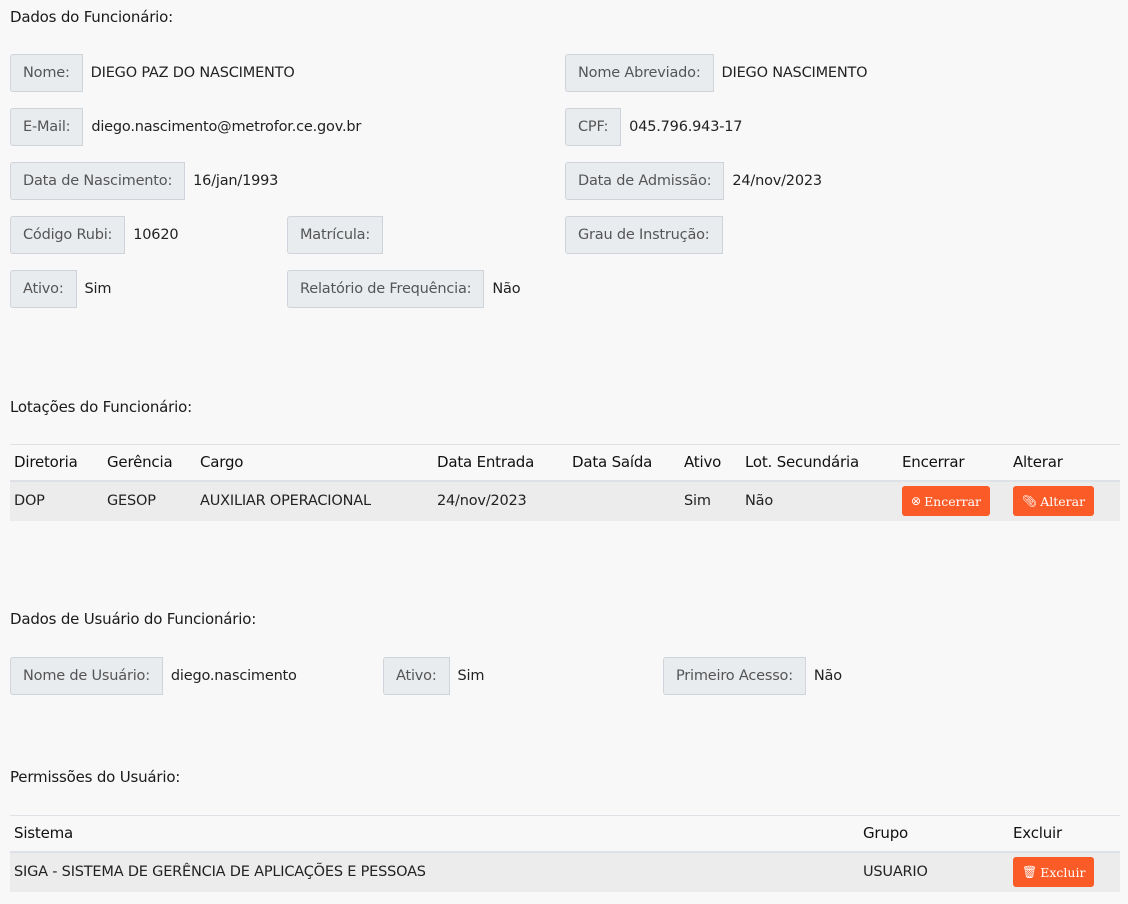  What do you see at coordinates (101, 407) in the screenshot?
I see `section-title-lotacoes: Lotações do Funcionário:` at bounding box center [101, 407].